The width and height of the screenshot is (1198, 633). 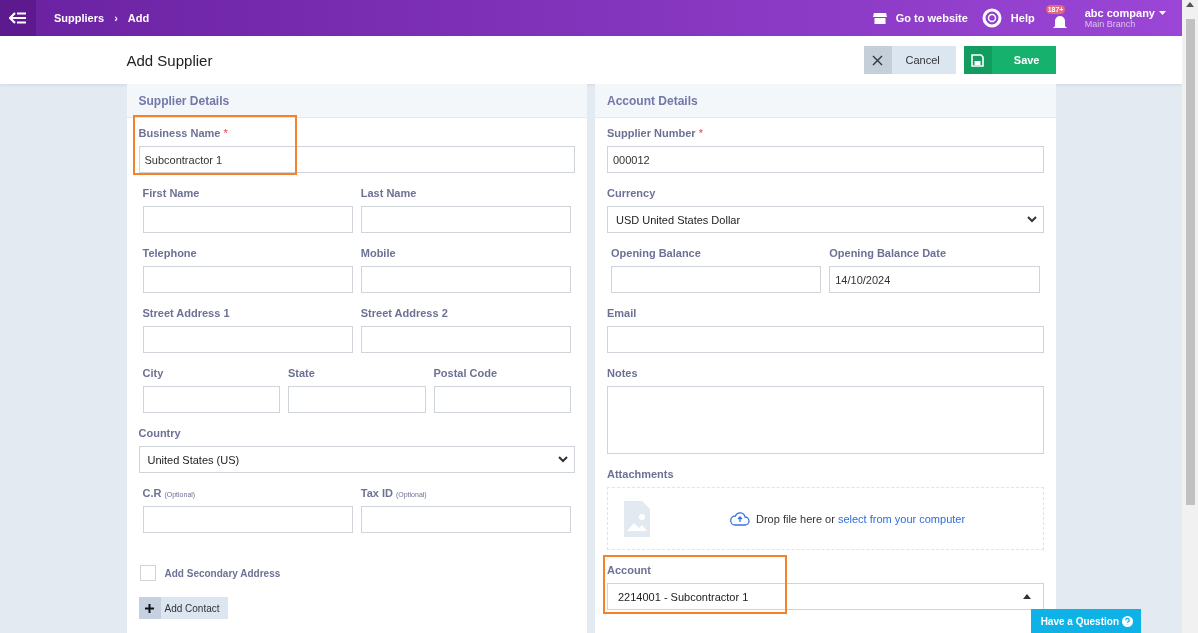 I want to click on field-label: Street Address 2, so click(x=404, y=313).